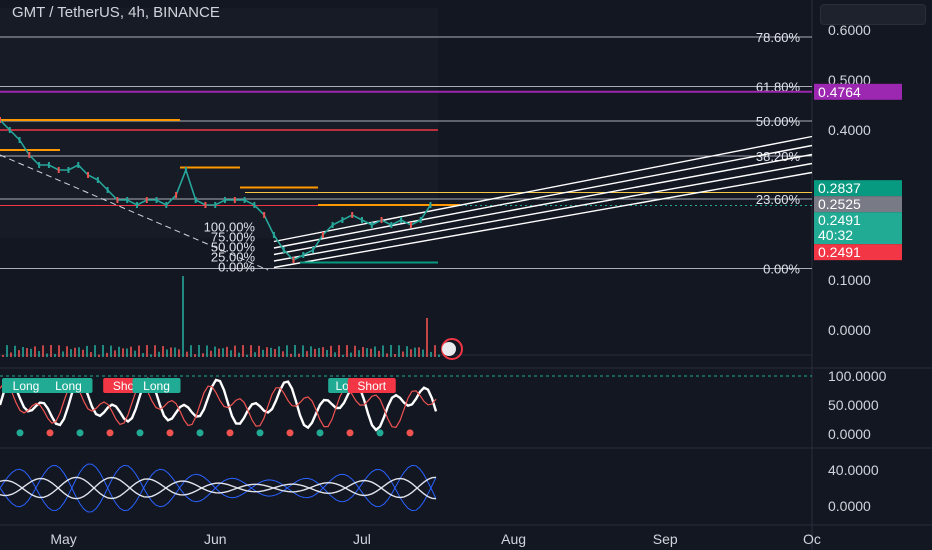  What do you see at coordinates (449, 349) in the screenshot?
I see `flag-icon` at bounding box center [449, 349].